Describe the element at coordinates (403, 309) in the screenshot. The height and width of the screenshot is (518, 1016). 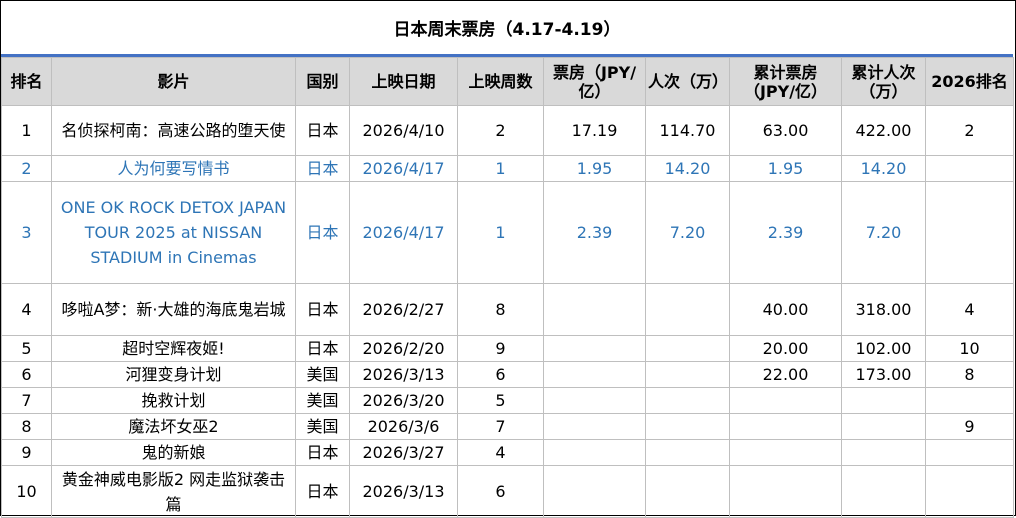
I see `cell-release-date: 2026/2/27` at that location.